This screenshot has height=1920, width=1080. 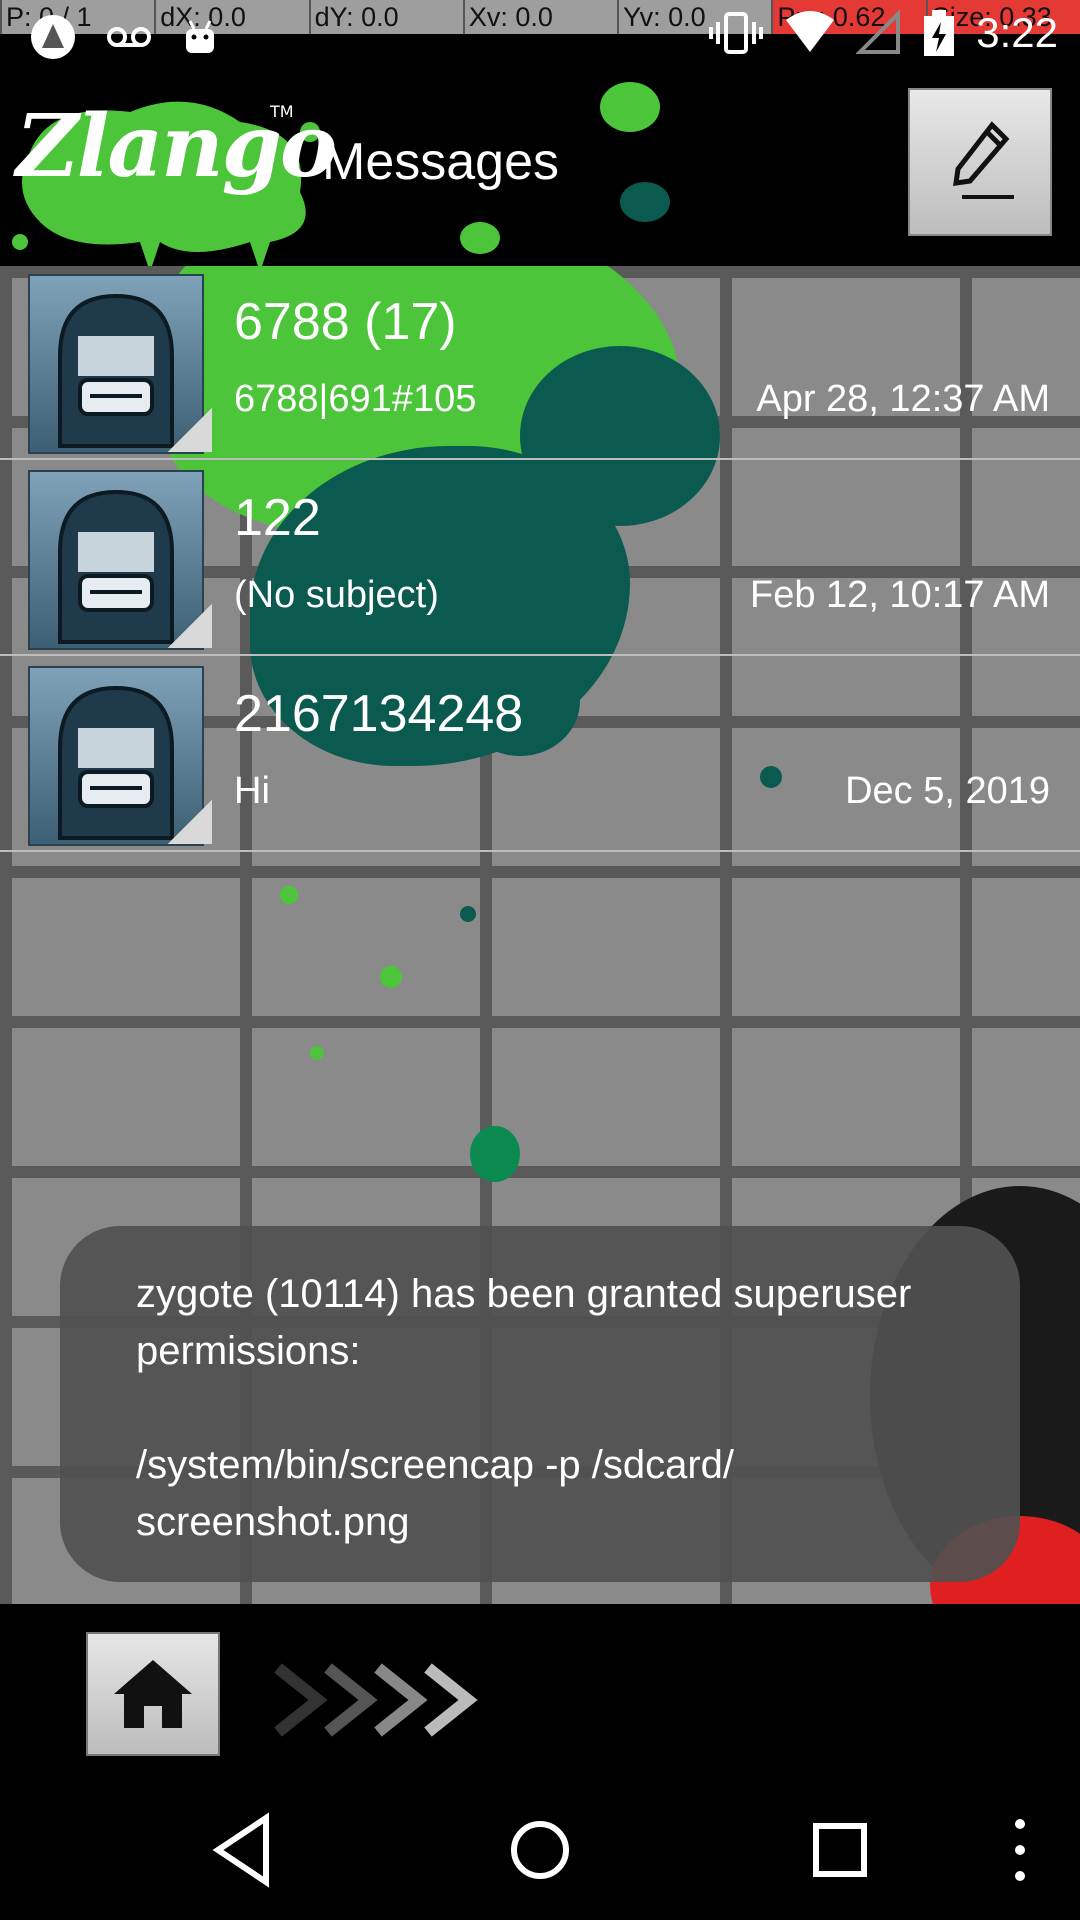 I want to click on compose-button, so click(x=980, y=162).